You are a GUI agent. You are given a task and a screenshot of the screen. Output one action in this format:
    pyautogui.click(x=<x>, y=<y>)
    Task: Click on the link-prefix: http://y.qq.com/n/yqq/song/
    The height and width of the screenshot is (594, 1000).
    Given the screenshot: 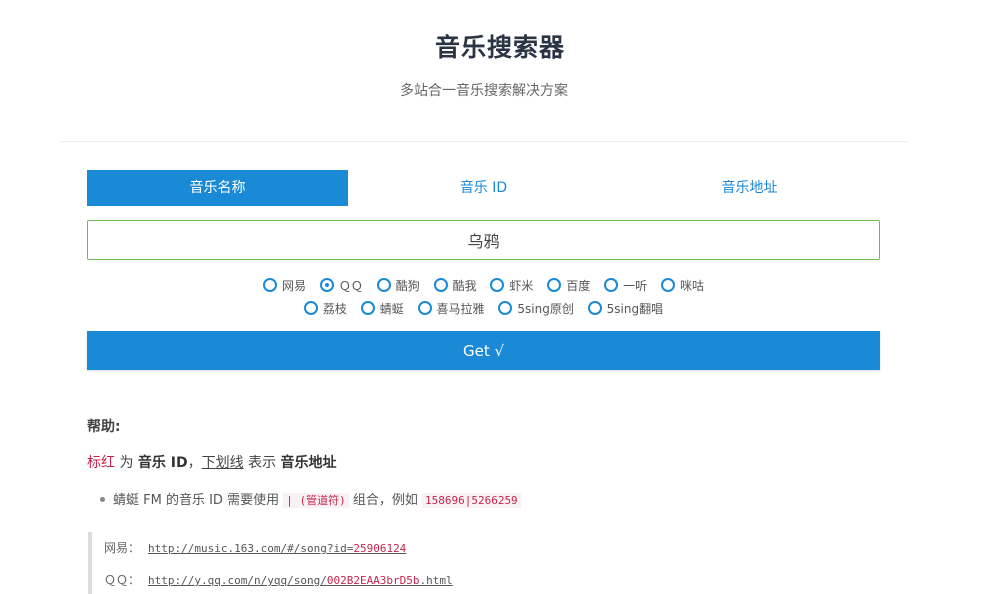 What is the action you would take?
    pyautogui.click(x=237, y=580)
    